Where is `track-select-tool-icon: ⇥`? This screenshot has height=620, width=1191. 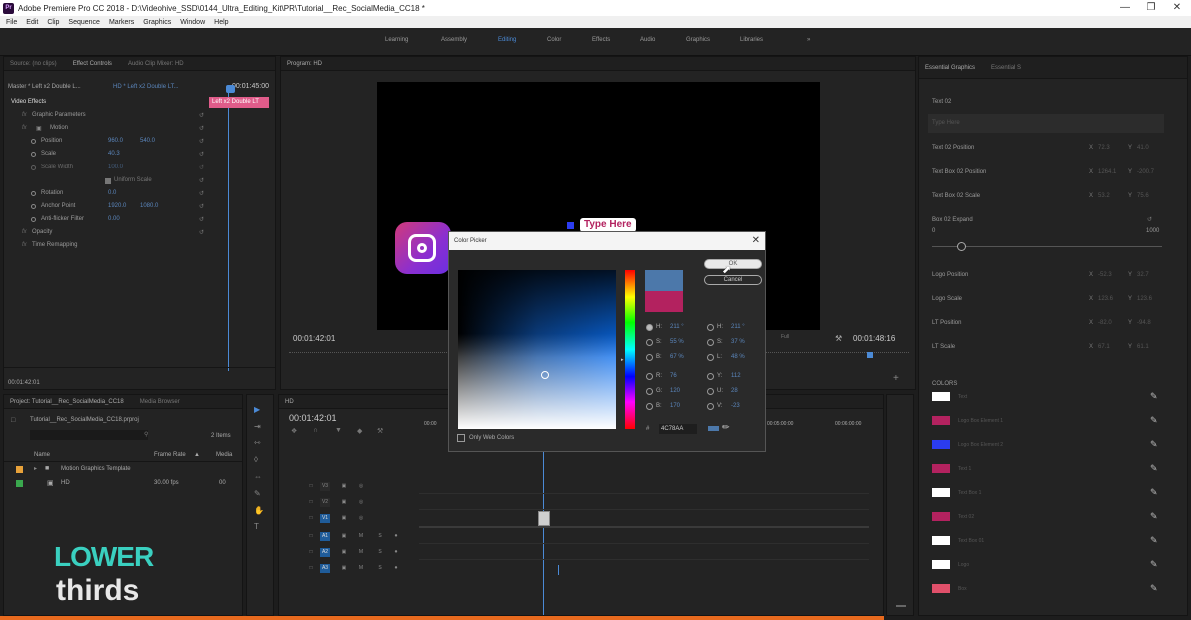 track-select-tool-icon: ⇥ is located at coordinates (257, 426).